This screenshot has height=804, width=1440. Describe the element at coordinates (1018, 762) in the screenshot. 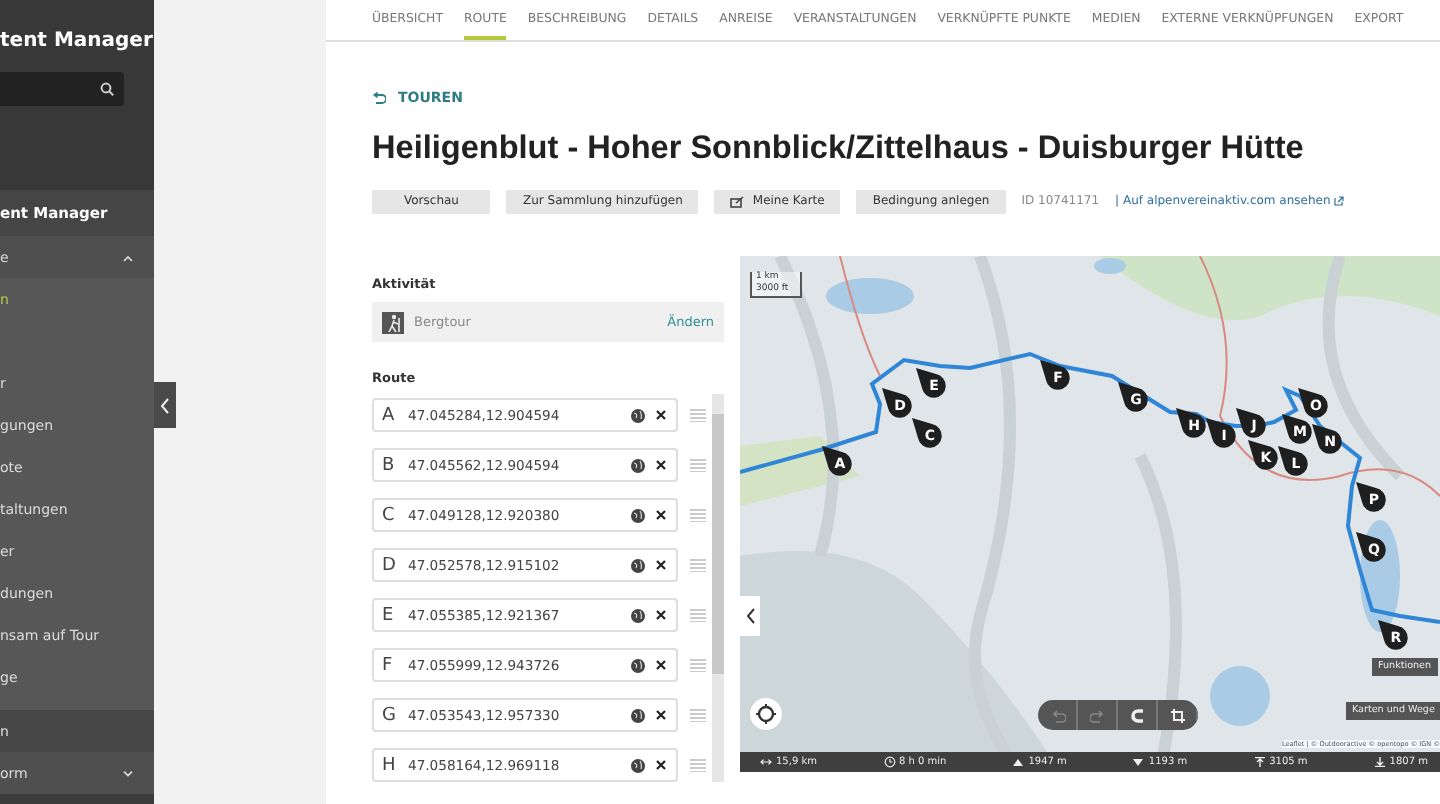

I see `ascent-icon` at that location.